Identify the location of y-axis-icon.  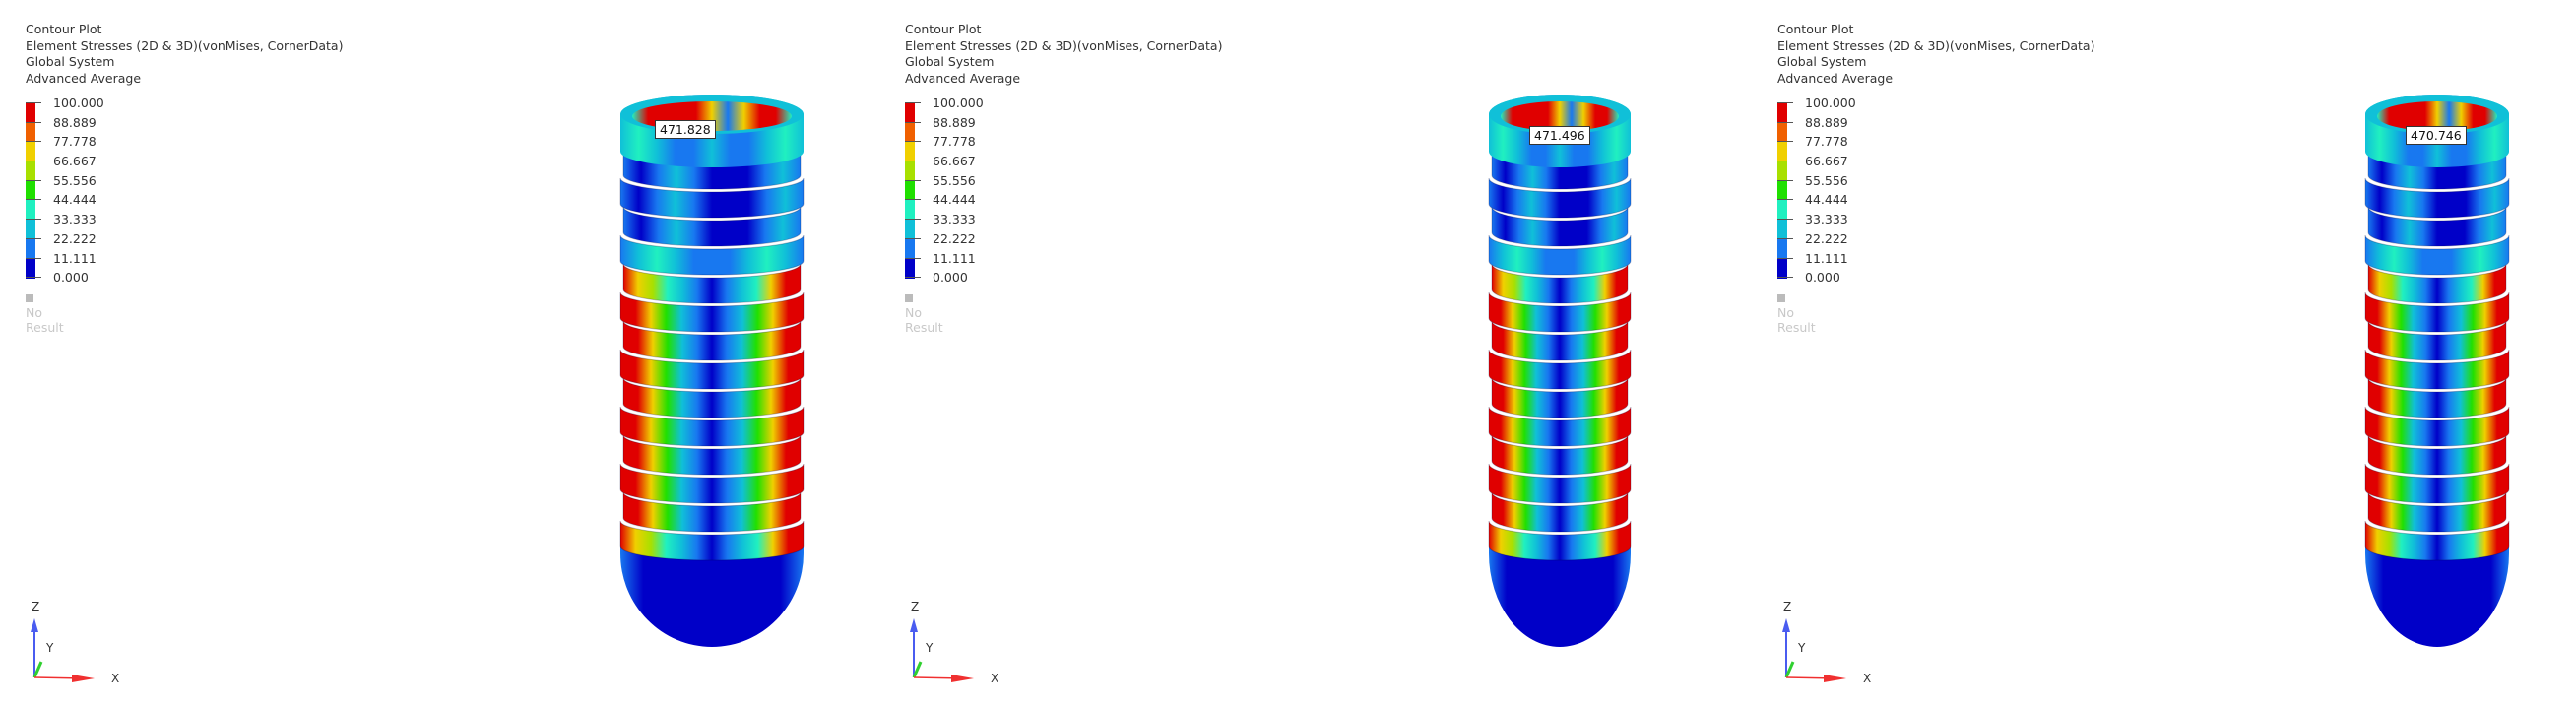
(917, 669).